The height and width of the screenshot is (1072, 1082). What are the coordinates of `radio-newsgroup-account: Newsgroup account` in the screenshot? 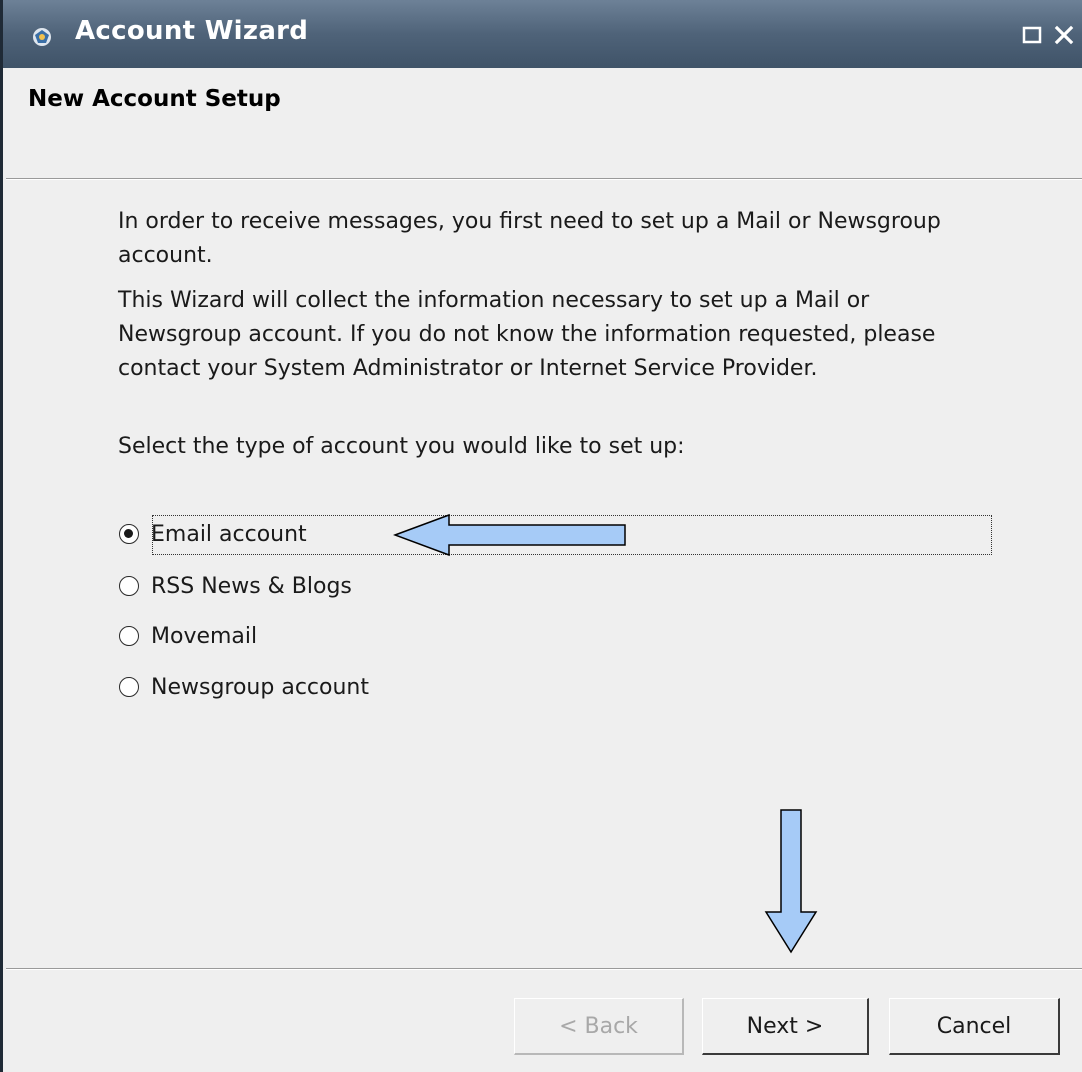 It's located at (244, 687).